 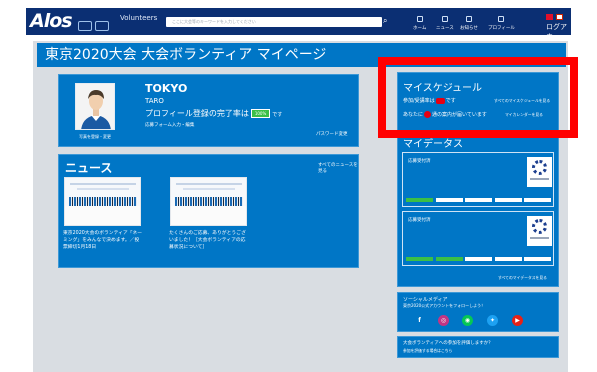 What do you see at coordinates (427, 351) in the screenshot?
I see `evaluation-link: 参加を評価する場合はこちら` at bounding box center [427, 351].